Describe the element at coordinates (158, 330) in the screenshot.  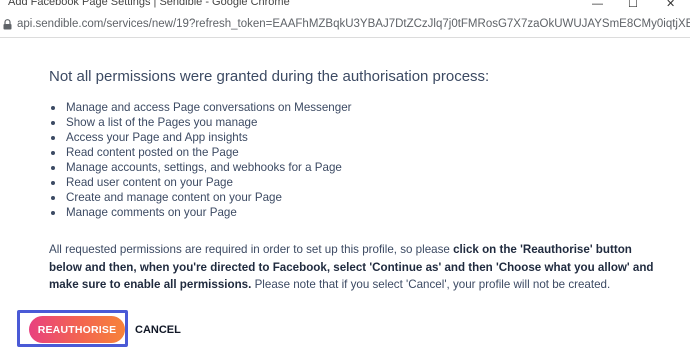
I see `cancel-button: CANCEL` at that location.